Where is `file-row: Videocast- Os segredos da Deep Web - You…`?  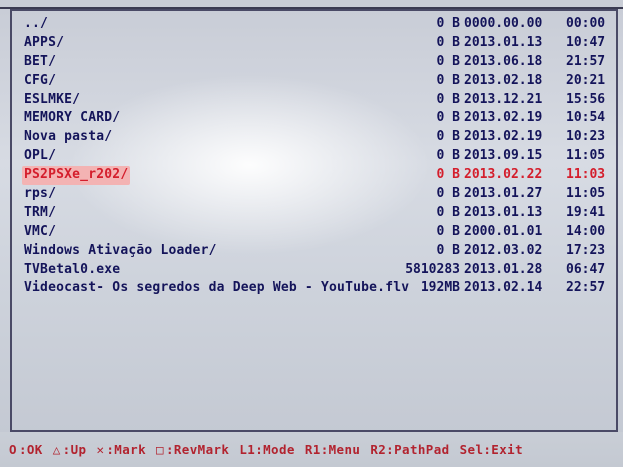 file-row: Videocast- Os segredos da Deep Web - You… is located at coordinates (322, 288).